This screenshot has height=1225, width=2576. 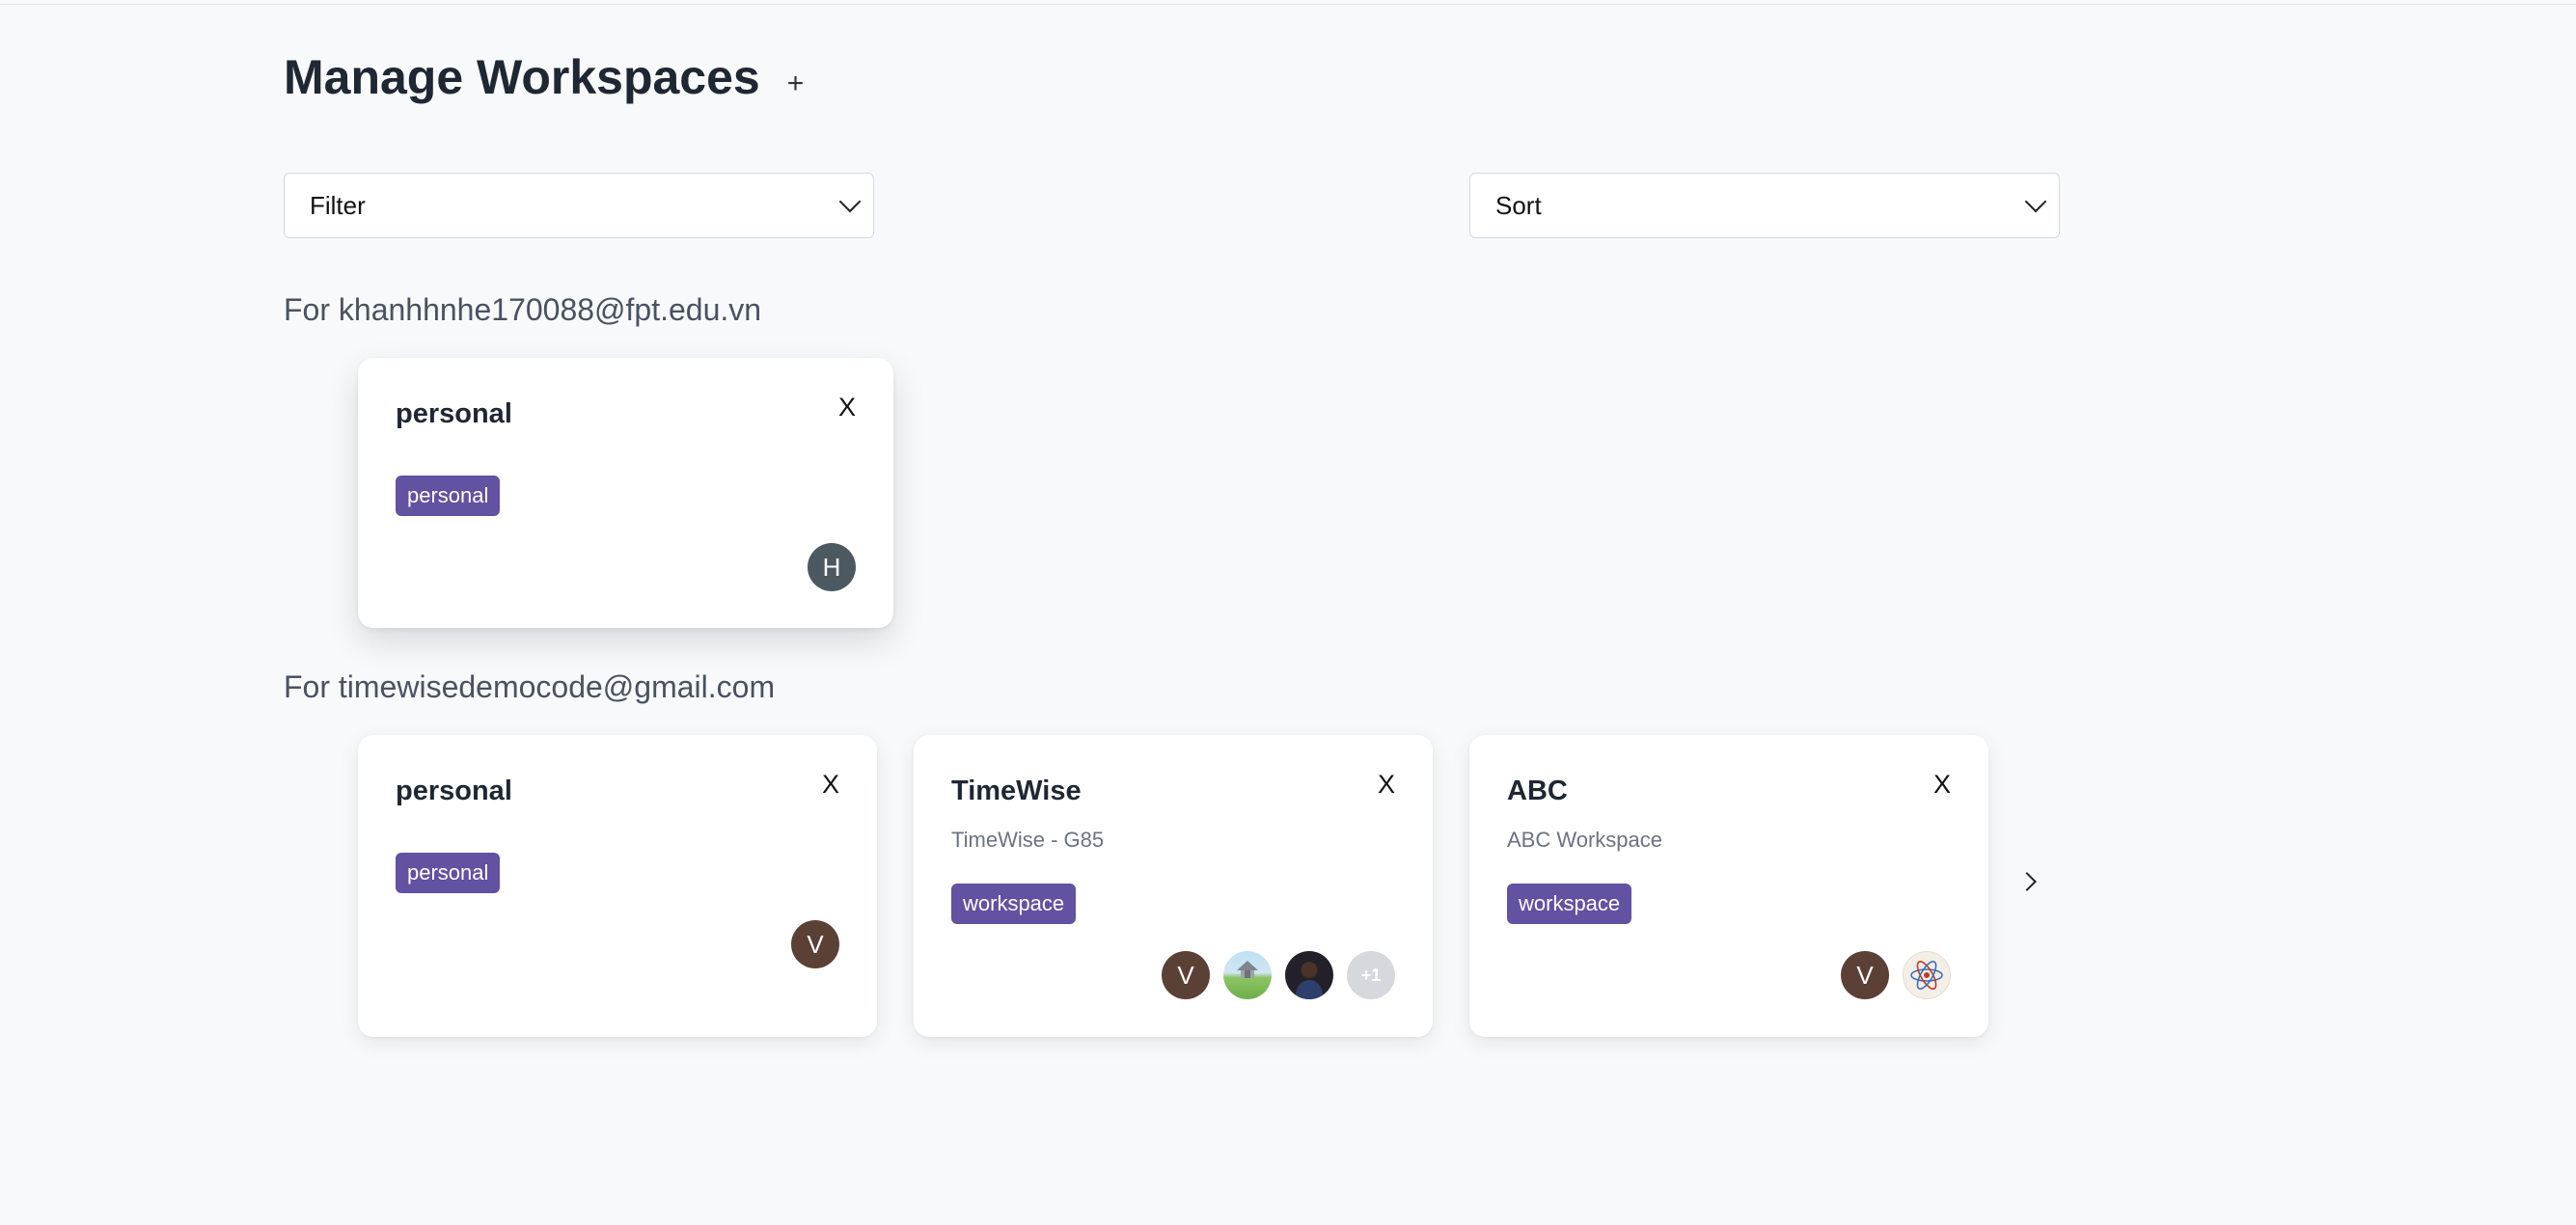 I want to click on add-workspace-button: +, so click(x=796, y=84).